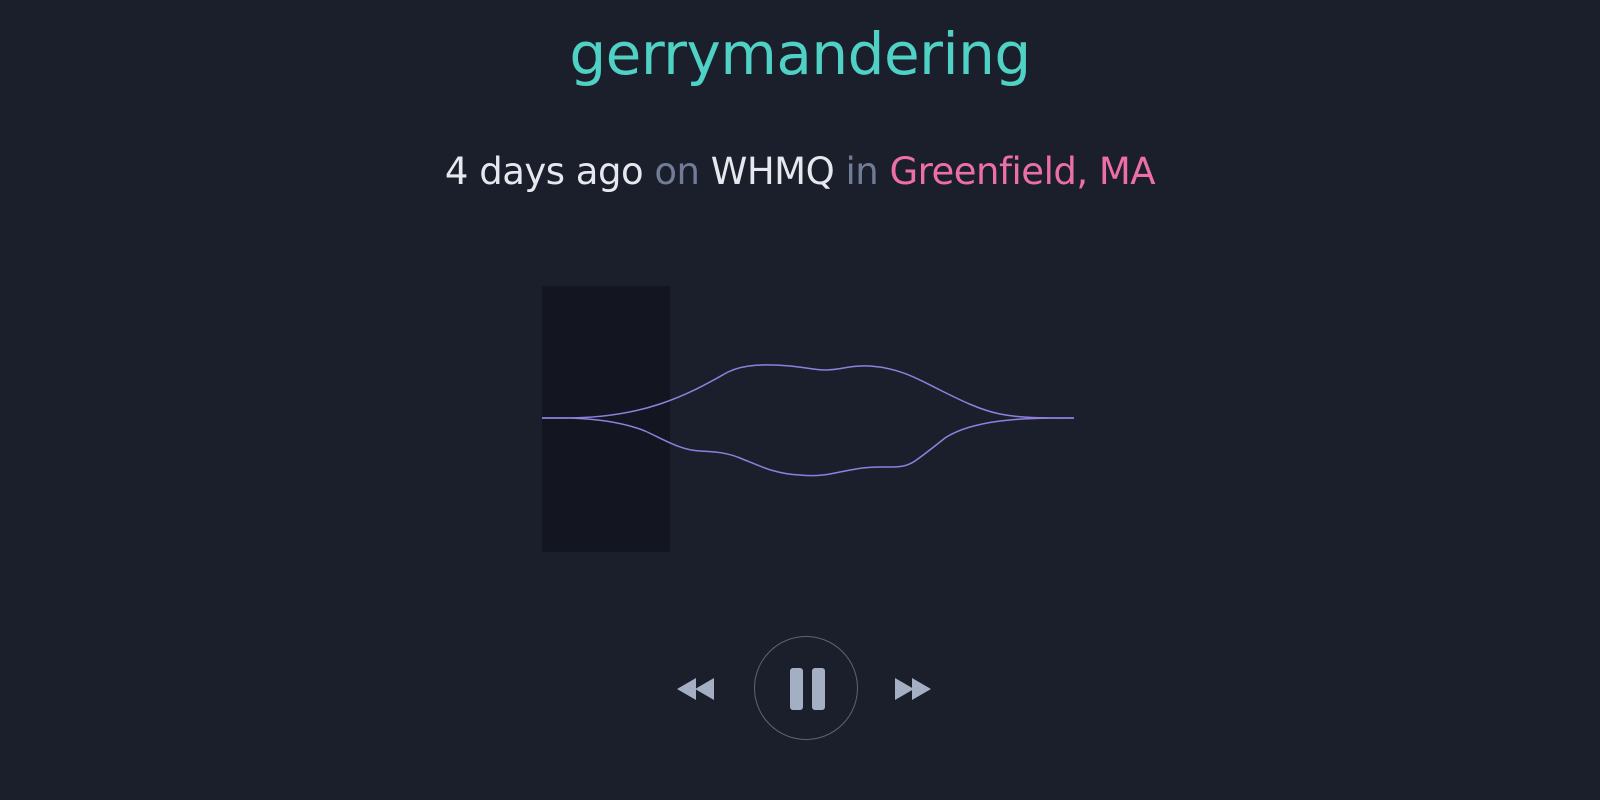 The image size is (1600, 800). Describe the element at coordinates (606, 419) in the screenshot. I see `played-region` at that location.